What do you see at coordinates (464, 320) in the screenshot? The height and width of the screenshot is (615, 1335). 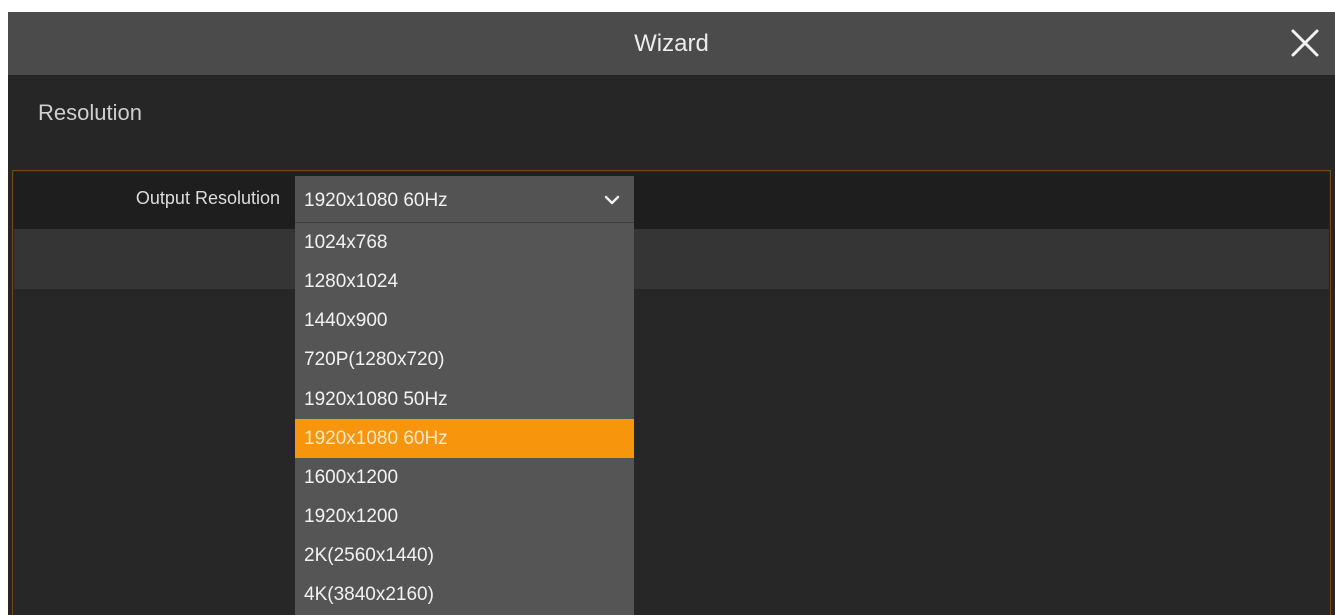 I see `resolution-option: 1440x900` at bounding box center [464, 320].